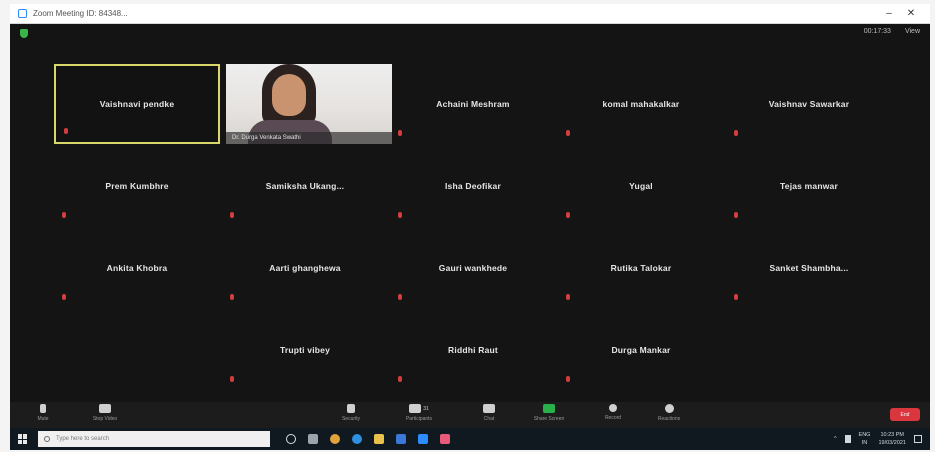  Describe the element at coordinates (289, 95) in the screenshot. I see `video-face` at that location.